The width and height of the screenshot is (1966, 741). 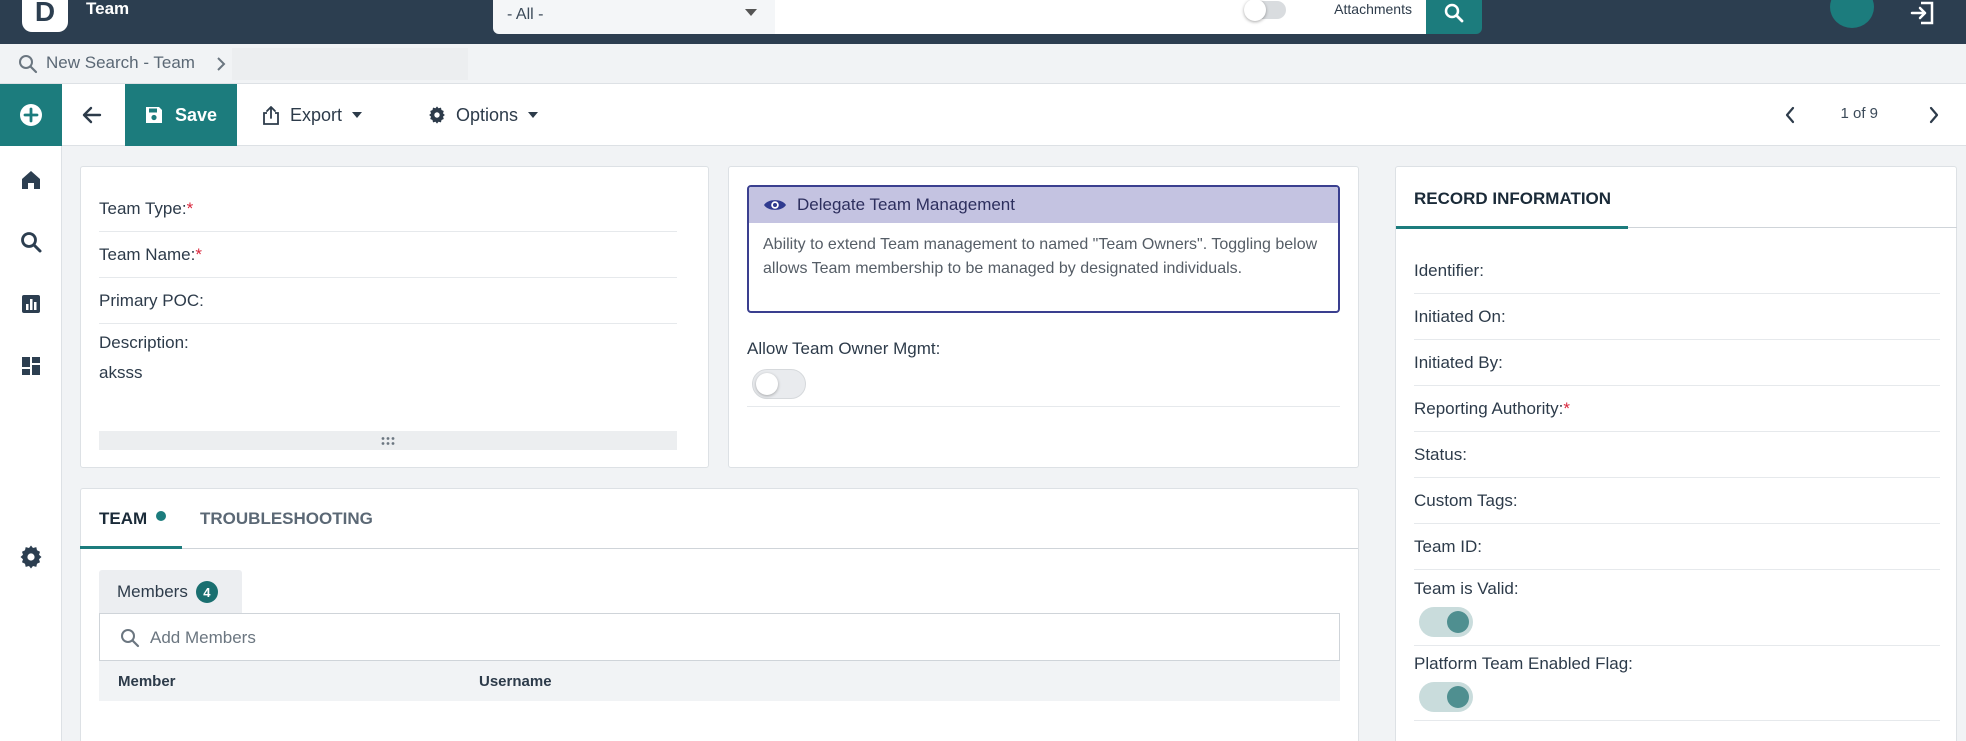 I want to click on chevron-down-icon, so click(x=751, y=12).